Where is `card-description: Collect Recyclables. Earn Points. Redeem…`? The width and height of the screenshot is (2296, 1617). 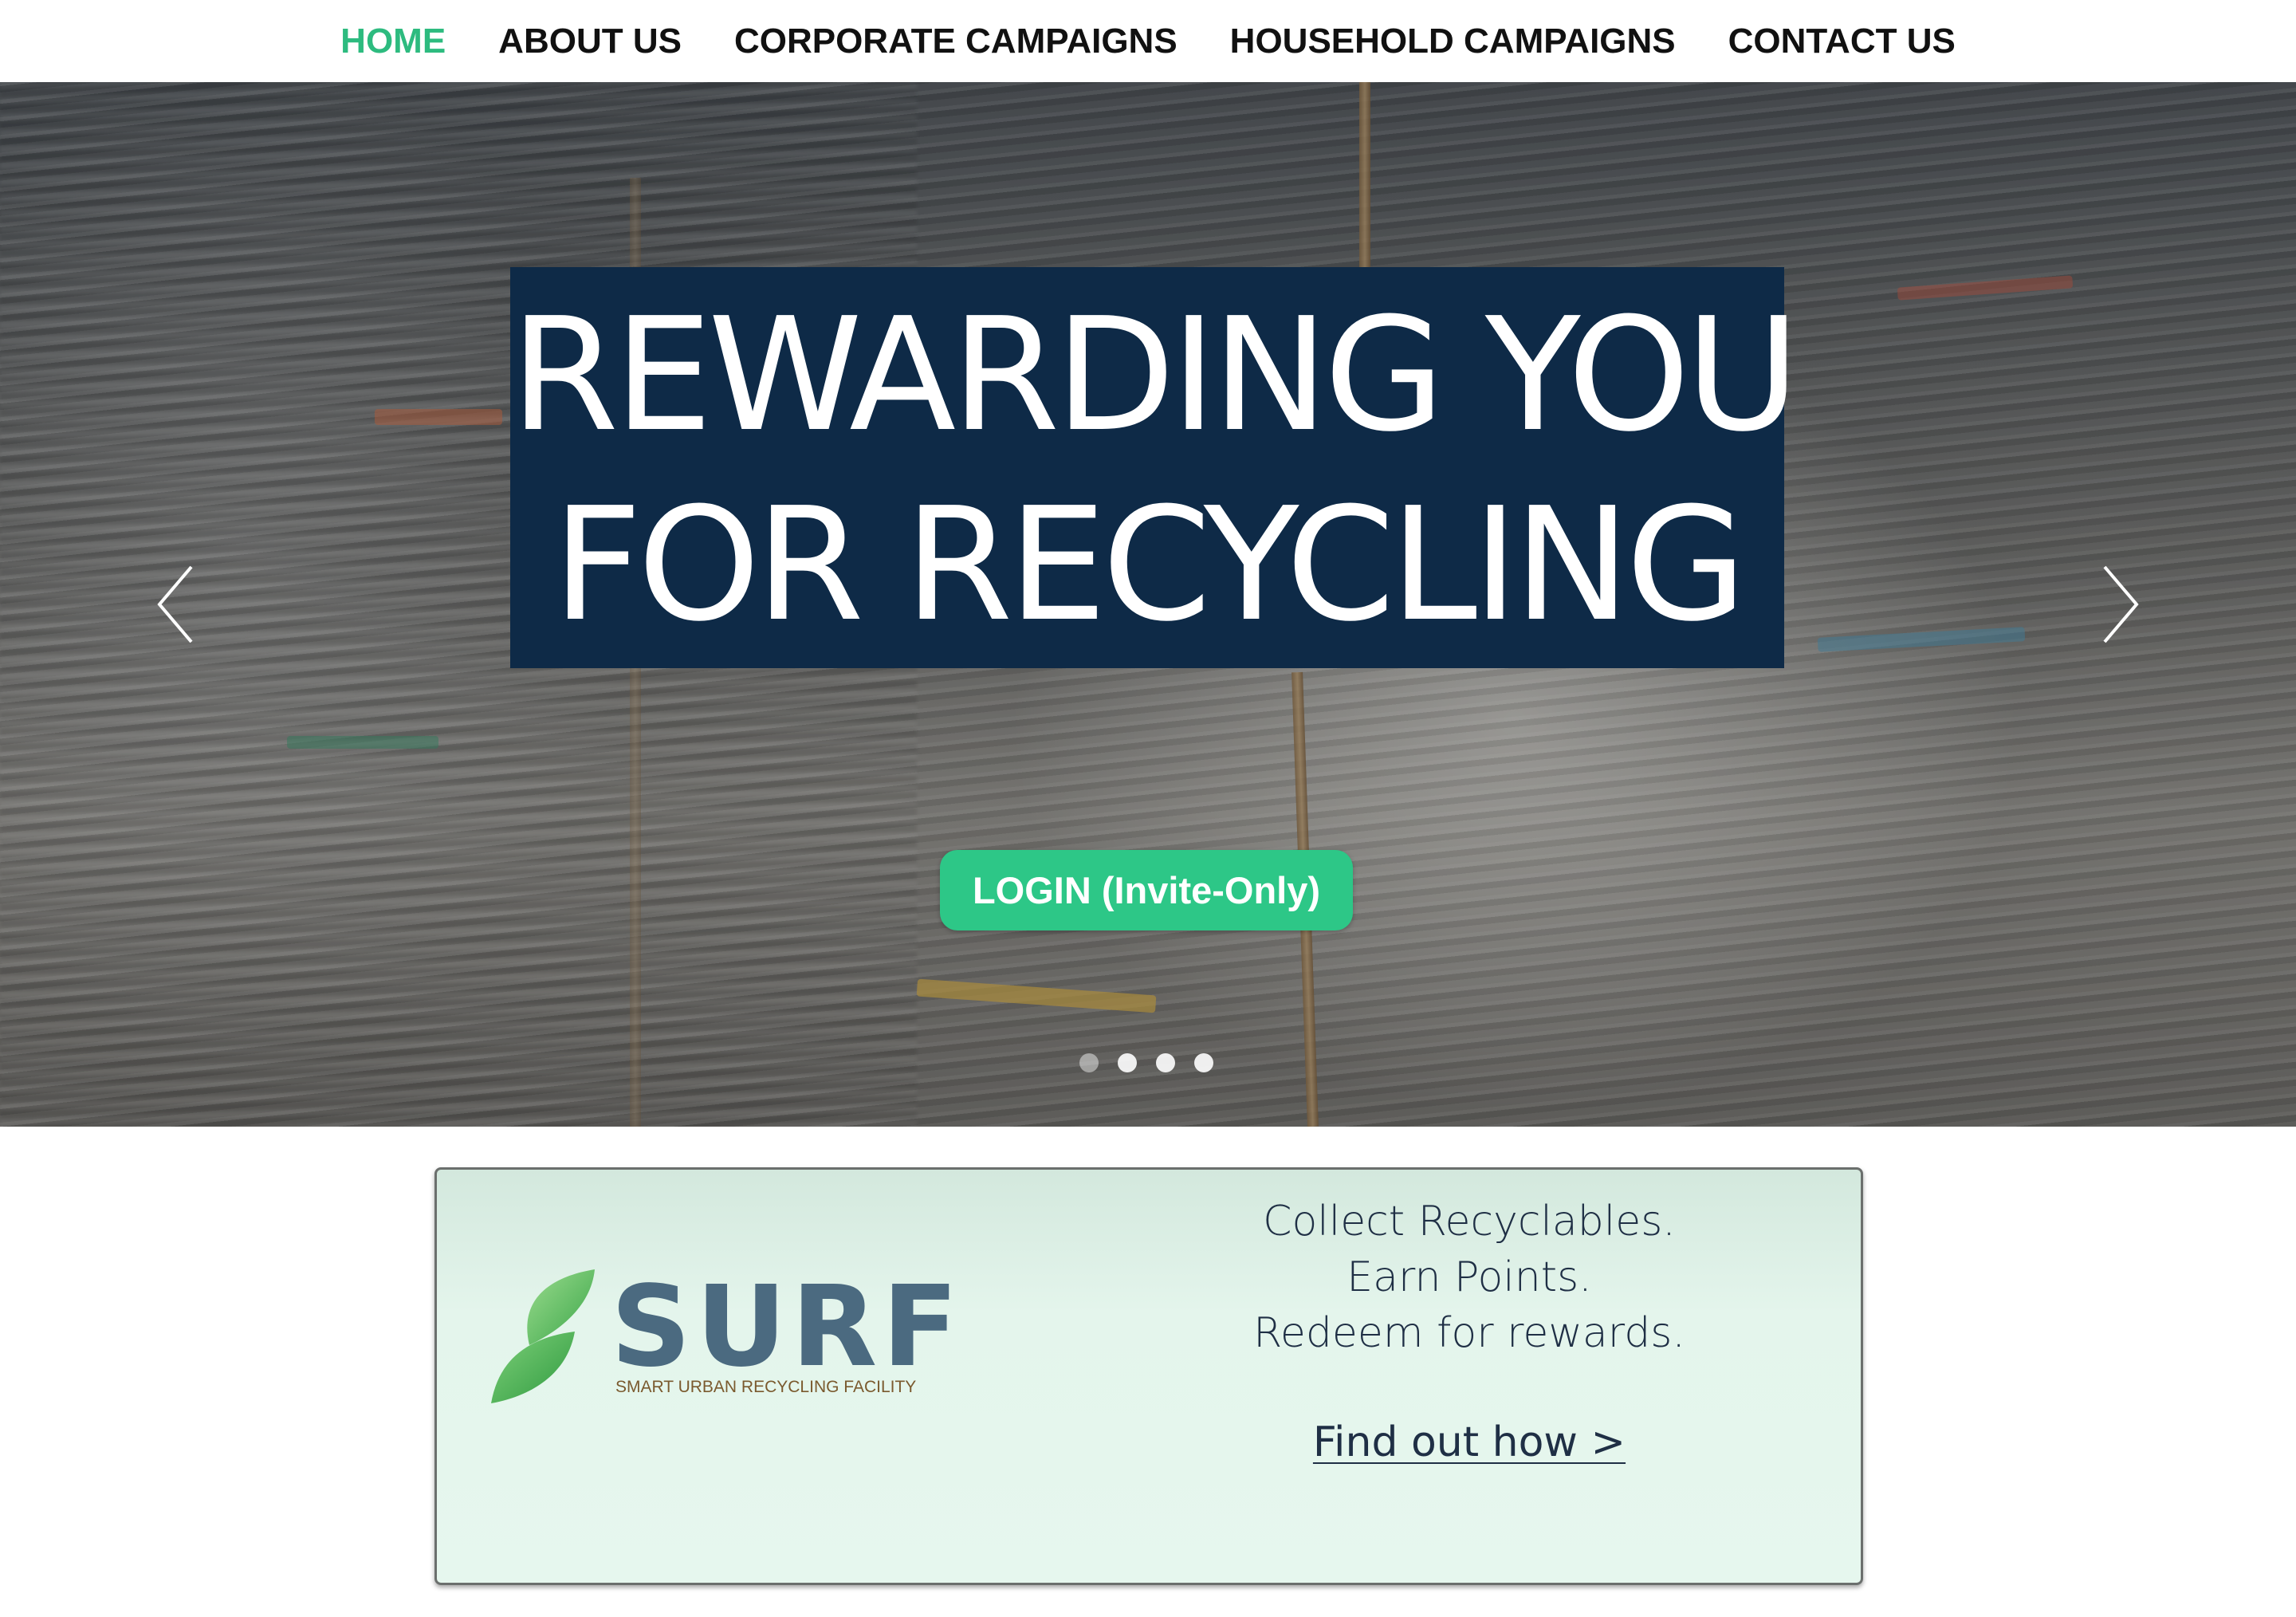 card-description: Collect Recyclables. Earn Points. Redeem… is located at coordinates (1469, 1278).